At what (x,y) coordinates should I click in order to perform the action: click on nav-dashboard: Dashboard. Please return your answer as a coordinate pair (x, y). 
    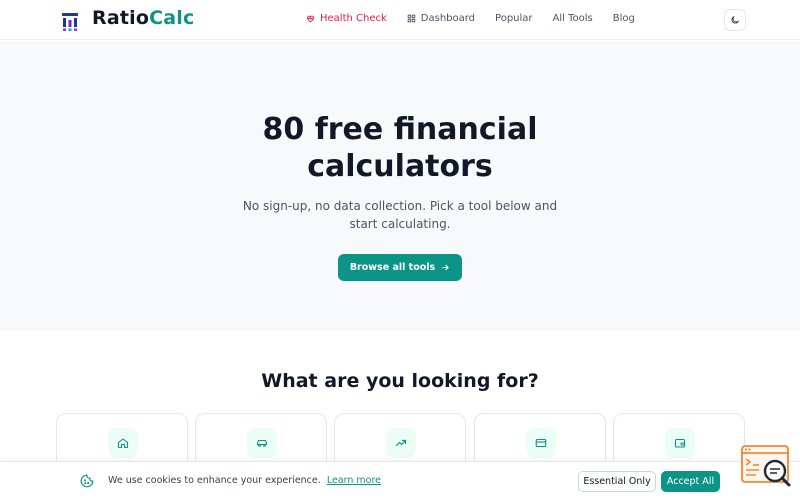
    Looking at the image, I should click on (441, 18).